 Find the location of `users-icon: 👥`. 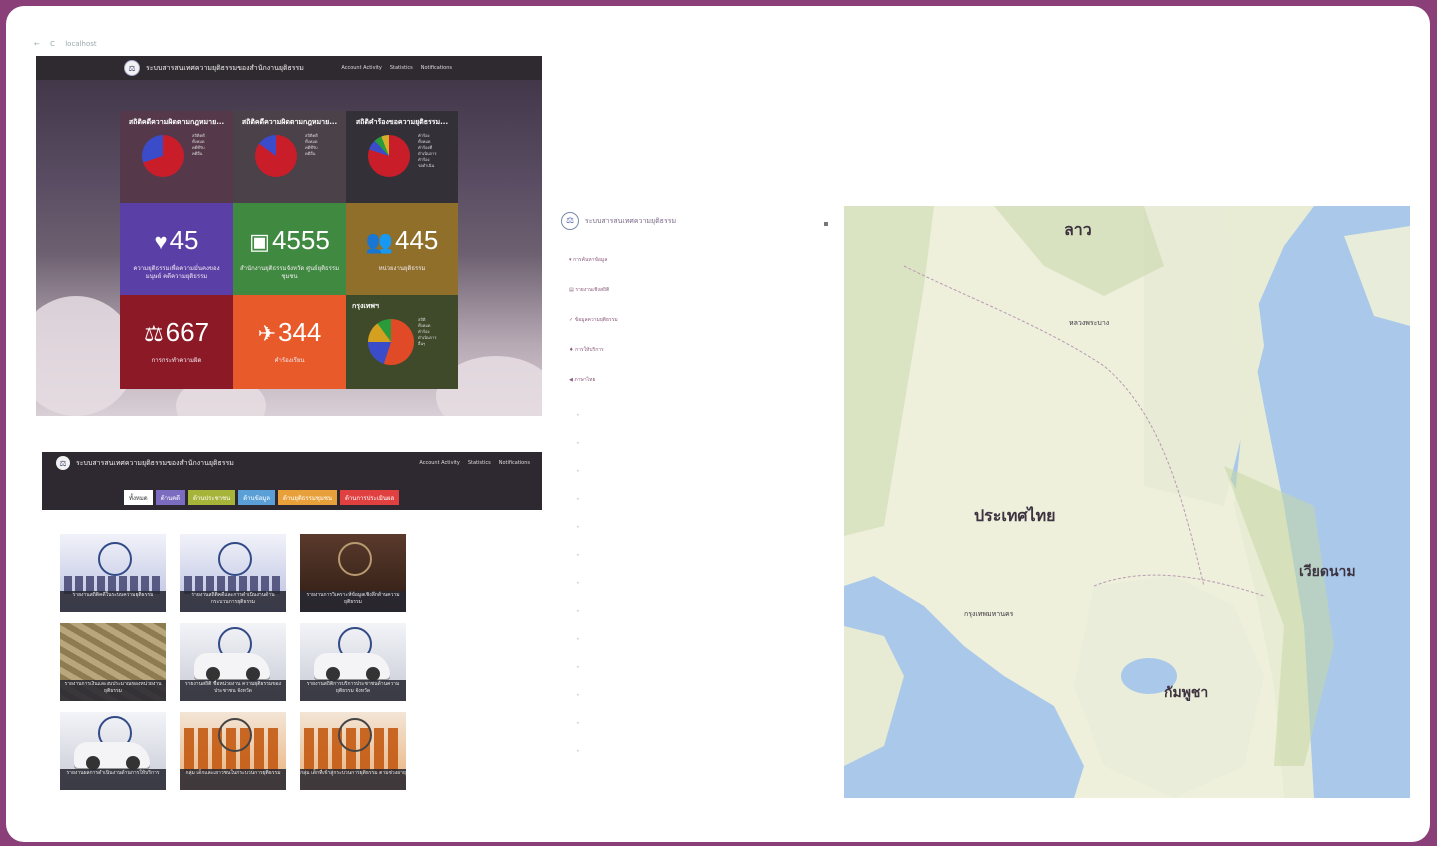

users-icon: 👥 is located at coordinates (379, 241).